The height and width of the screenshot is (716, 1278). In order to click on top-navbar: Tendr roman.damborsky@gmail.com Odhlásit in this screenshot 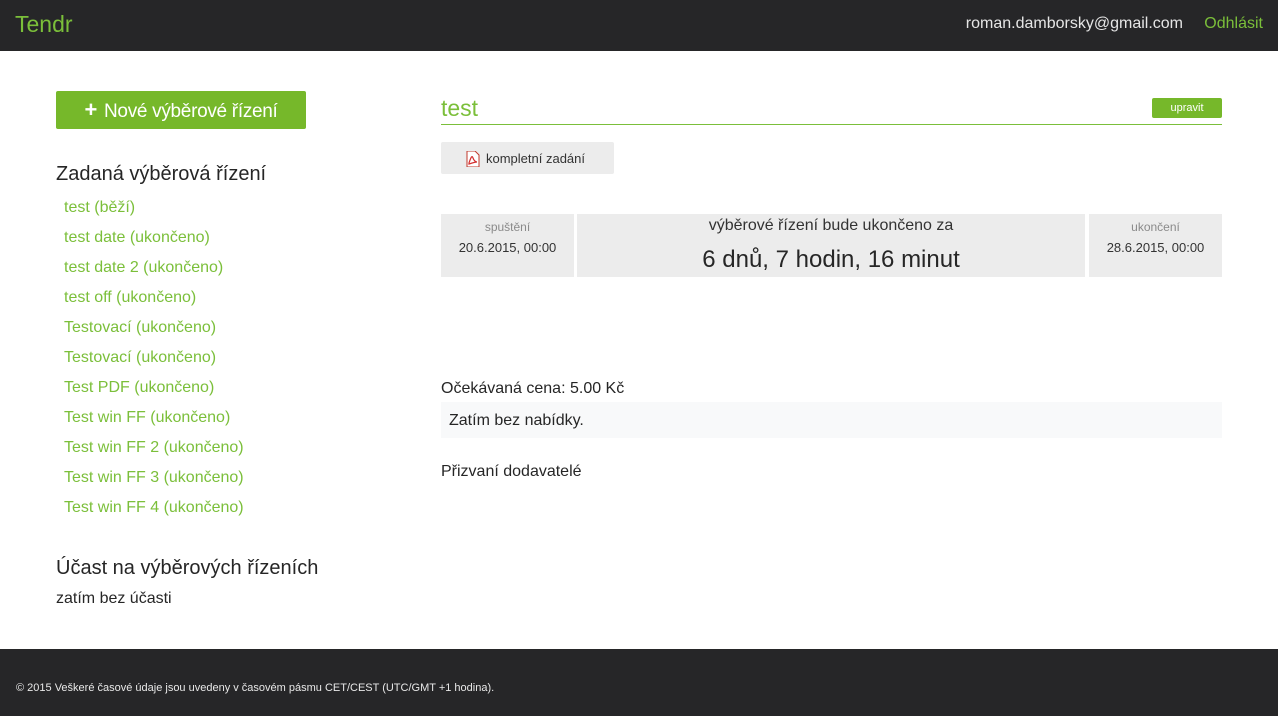, I will do `click(639, 25)`.